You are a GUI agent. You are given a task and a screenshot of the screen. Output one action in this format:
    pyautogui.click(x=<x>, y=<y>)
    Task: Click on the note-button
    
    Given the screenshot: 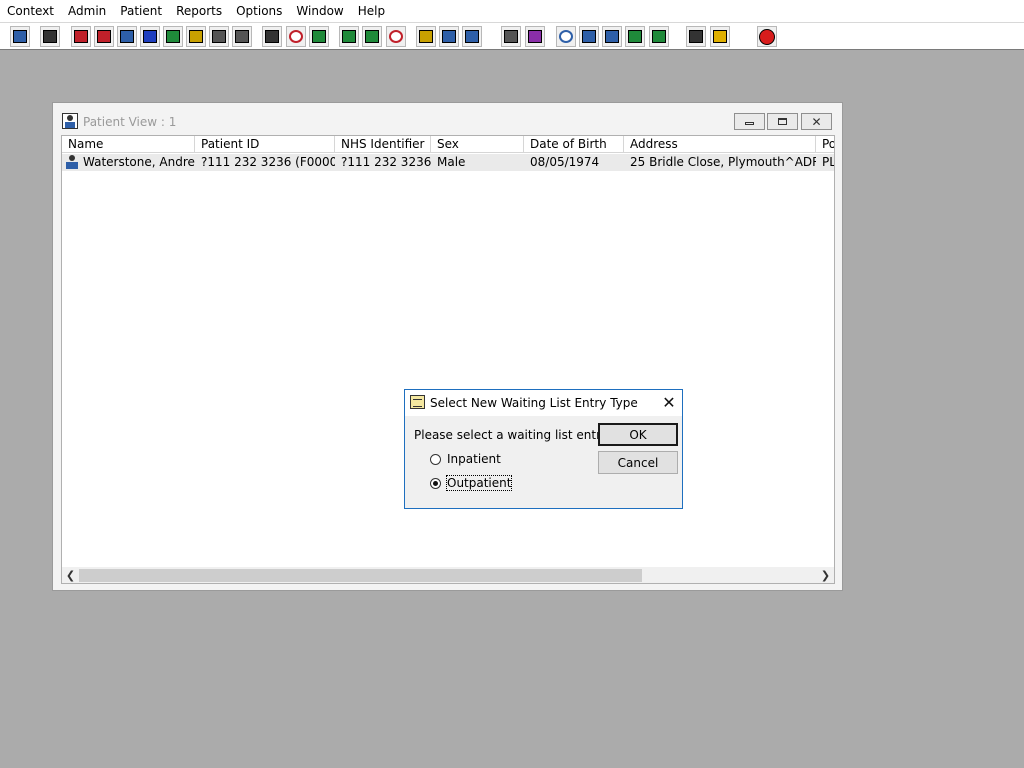 What is the action you would take?
    pyautogui.click(x=426, y=36)
    